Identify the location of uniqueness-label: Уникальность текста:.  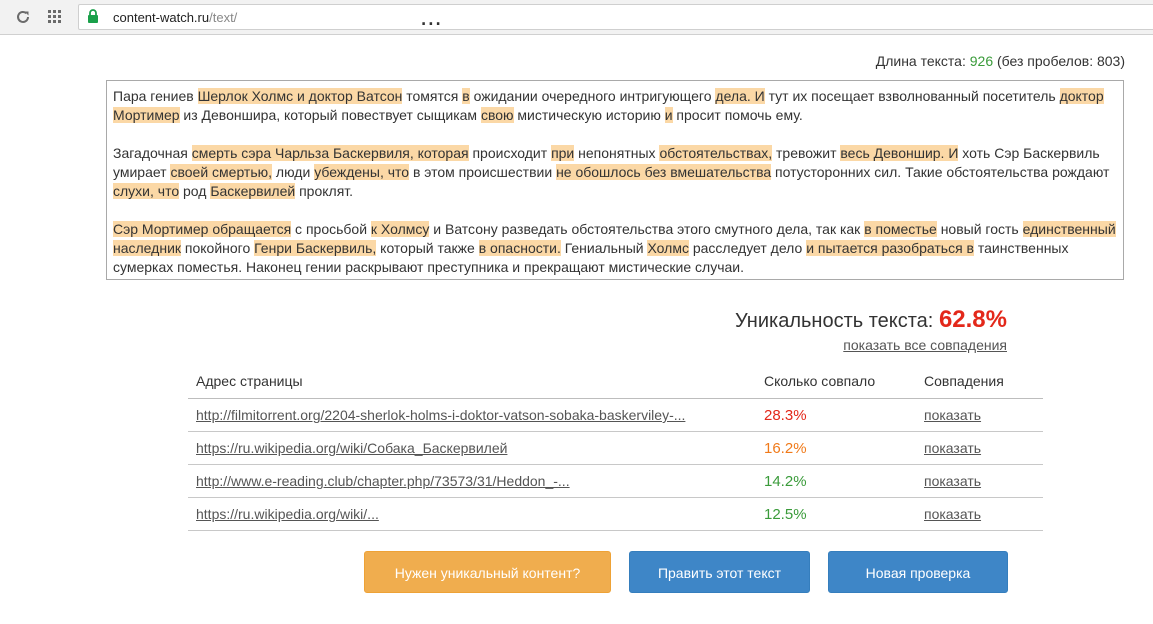
(834, 321).